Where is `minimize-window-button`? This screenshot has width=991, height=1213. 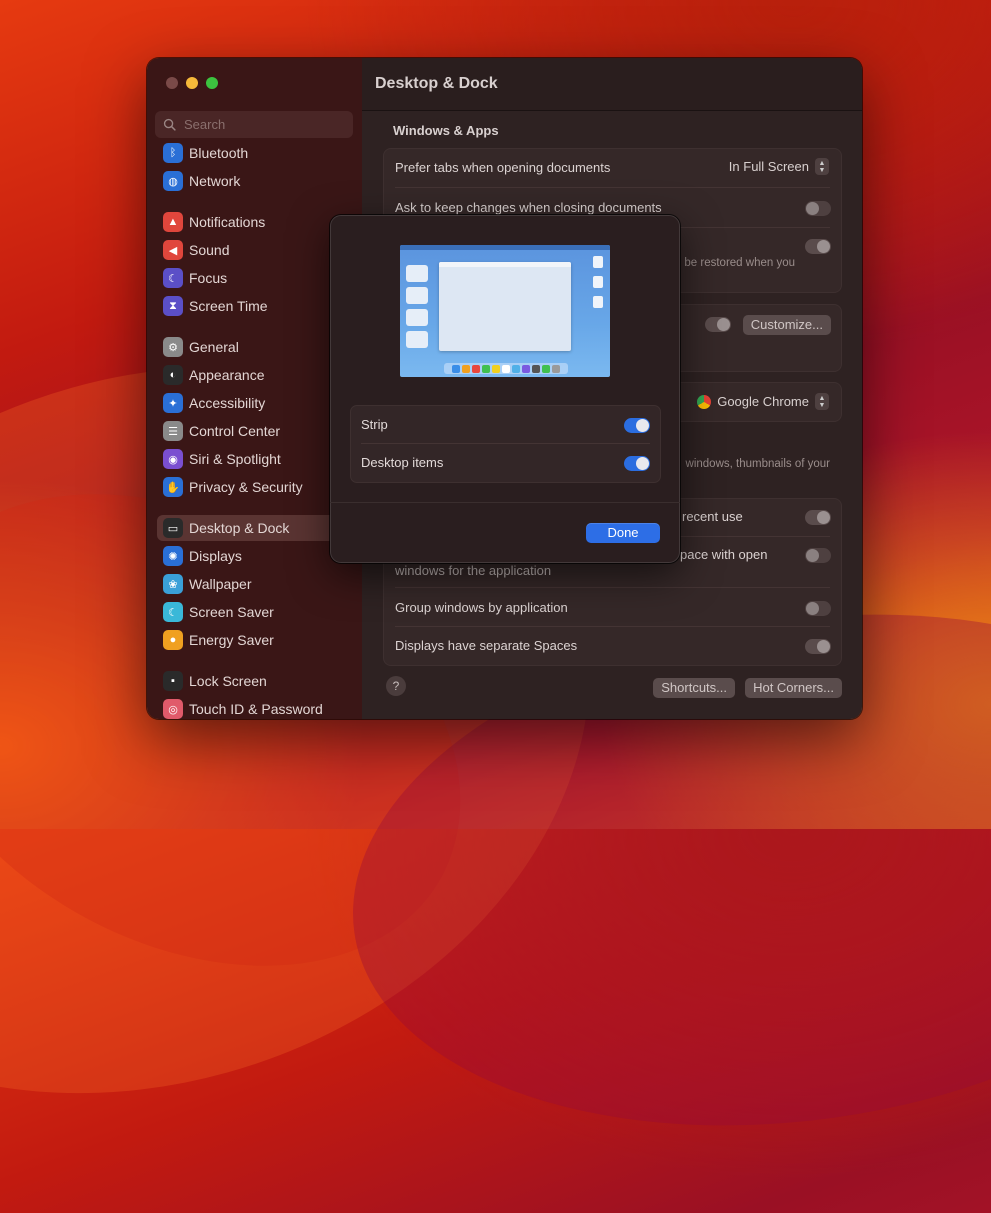
minimize-window-button is located at coordinates (192, 83).